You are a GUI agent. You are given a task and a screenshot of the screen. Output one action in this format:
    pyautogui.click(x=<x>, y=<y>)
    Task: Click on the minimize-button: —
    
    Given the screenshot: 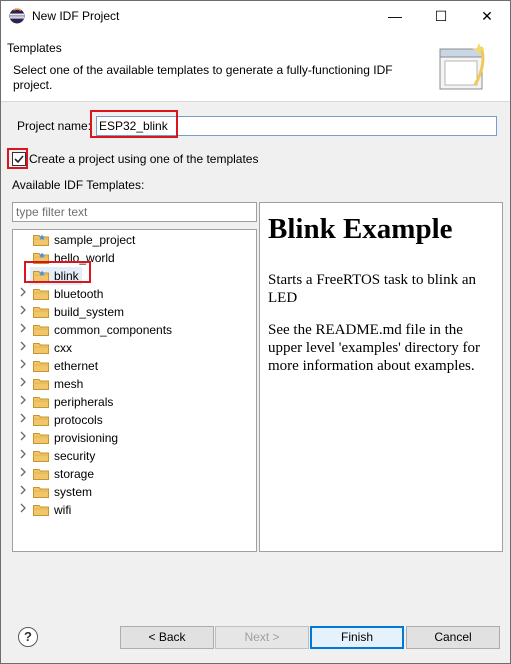 What is the action you would take?
    pyautogui.click(x=395, y=16)
    